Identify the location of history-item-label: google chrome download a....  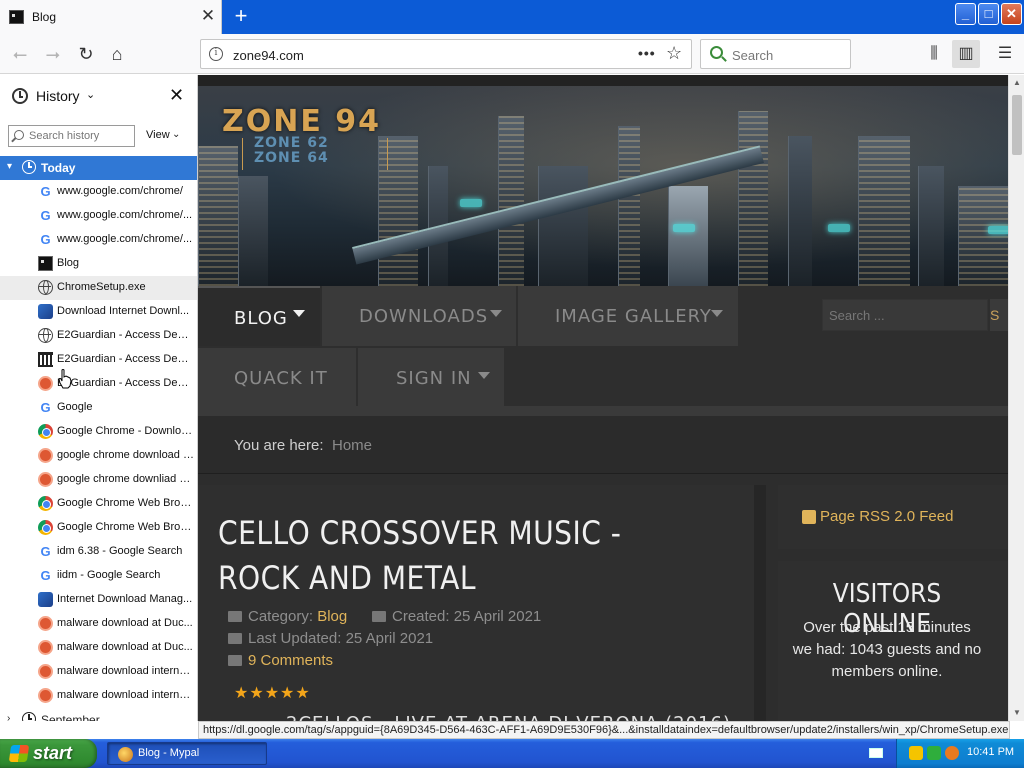
(125, 455).